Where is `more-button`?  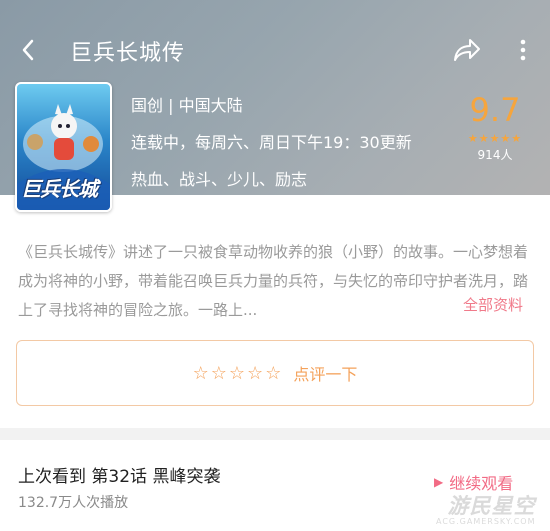 more-button is located at coordinates (523, 50).